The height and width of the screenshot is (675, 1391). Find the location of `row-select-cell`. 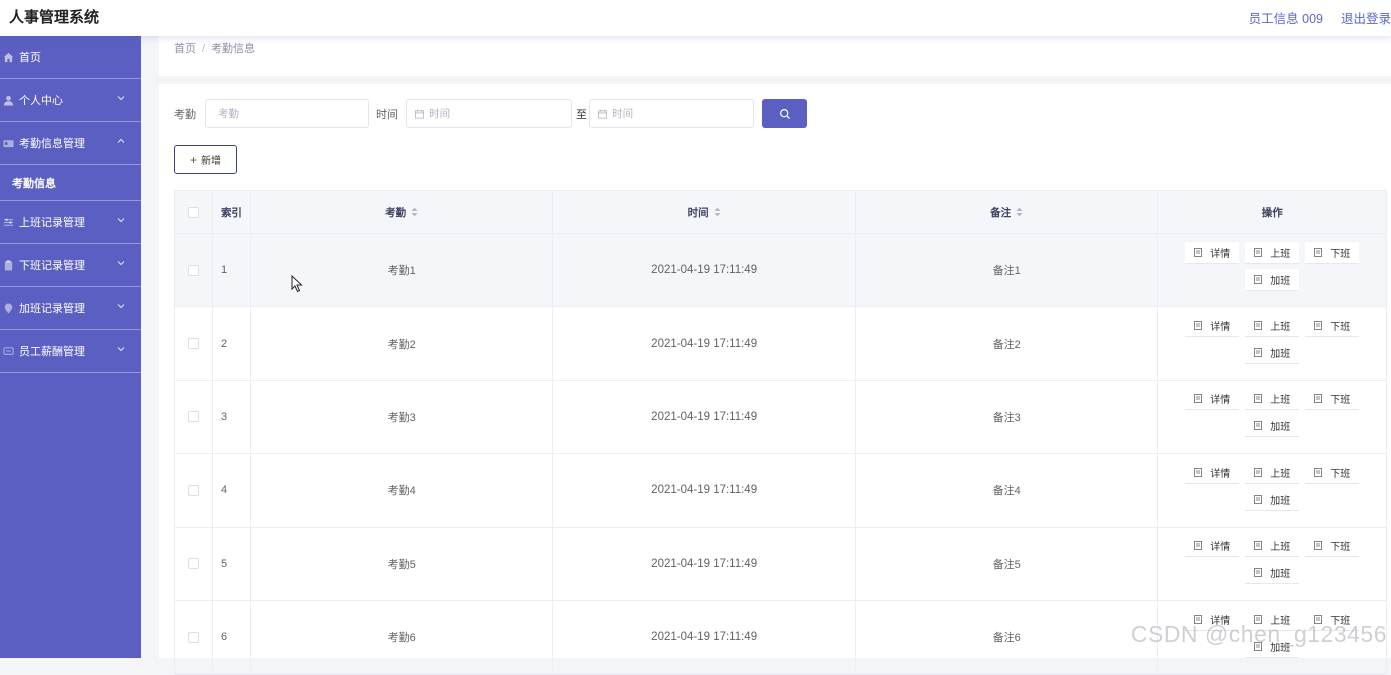

row-select-cell is located at coordinates (194, 490).